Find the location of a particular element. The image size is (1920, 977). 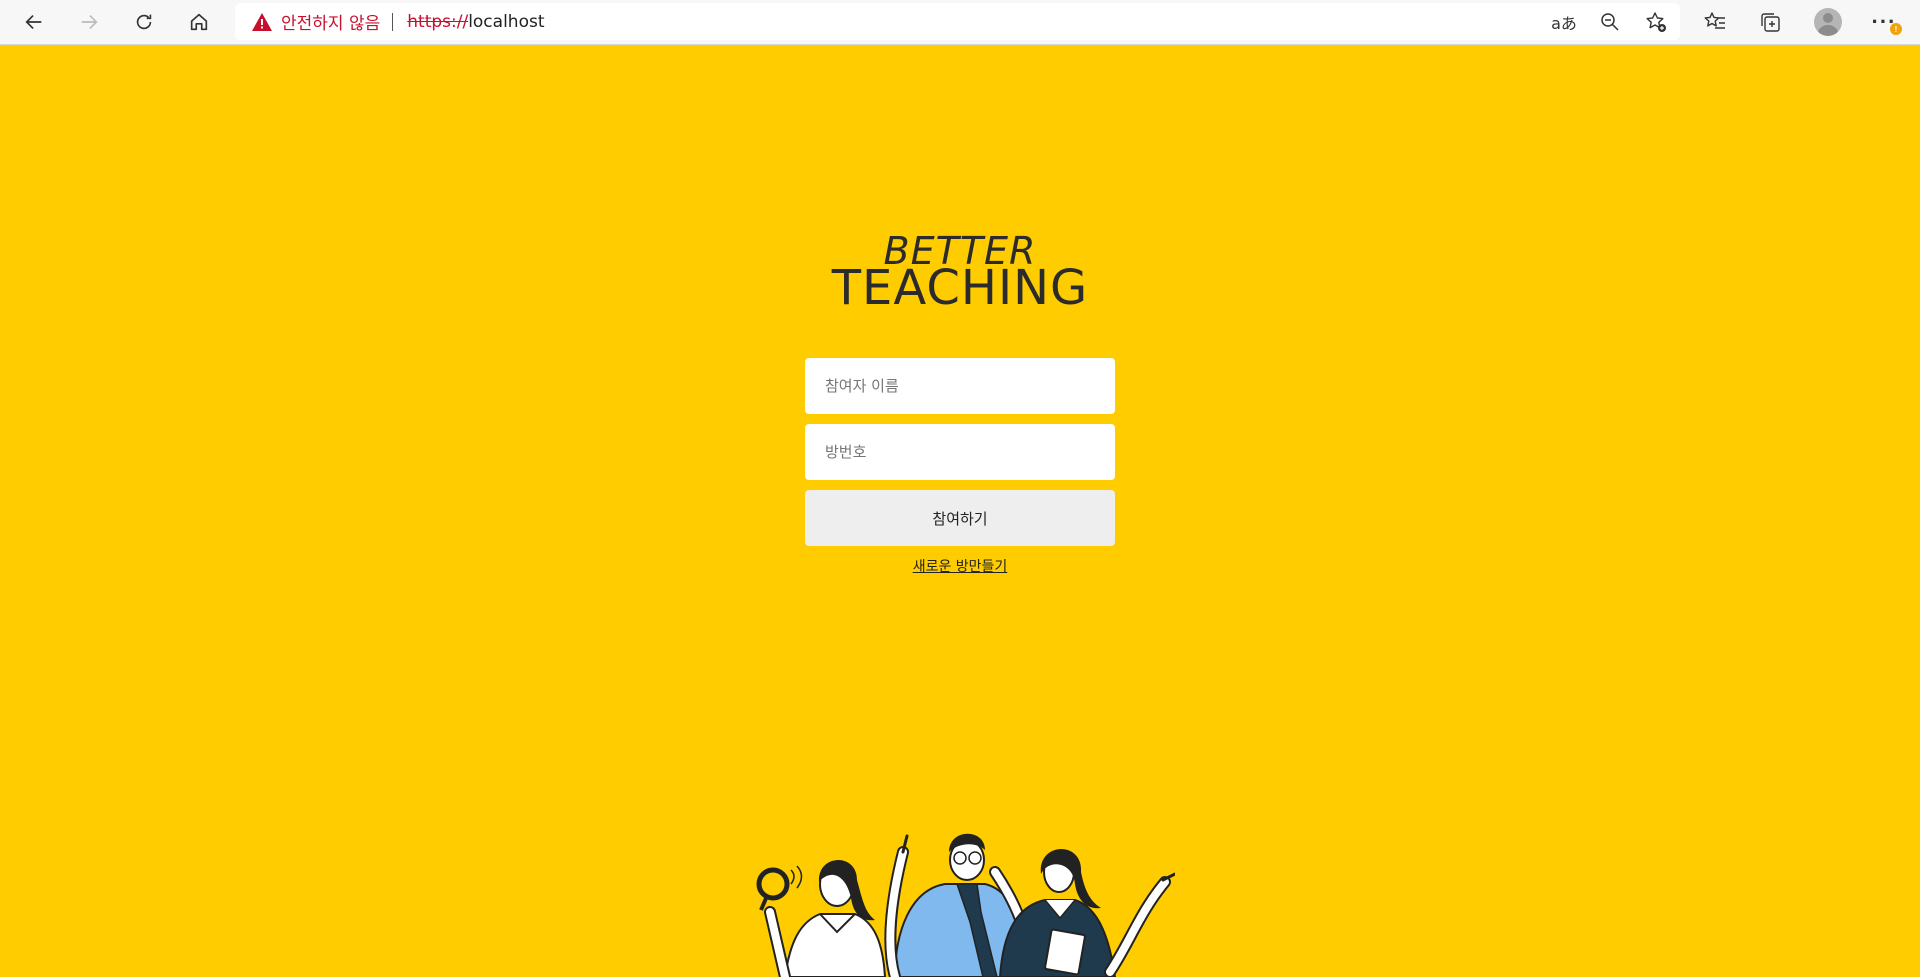

warning-icon is located at coordinates (262, 22).